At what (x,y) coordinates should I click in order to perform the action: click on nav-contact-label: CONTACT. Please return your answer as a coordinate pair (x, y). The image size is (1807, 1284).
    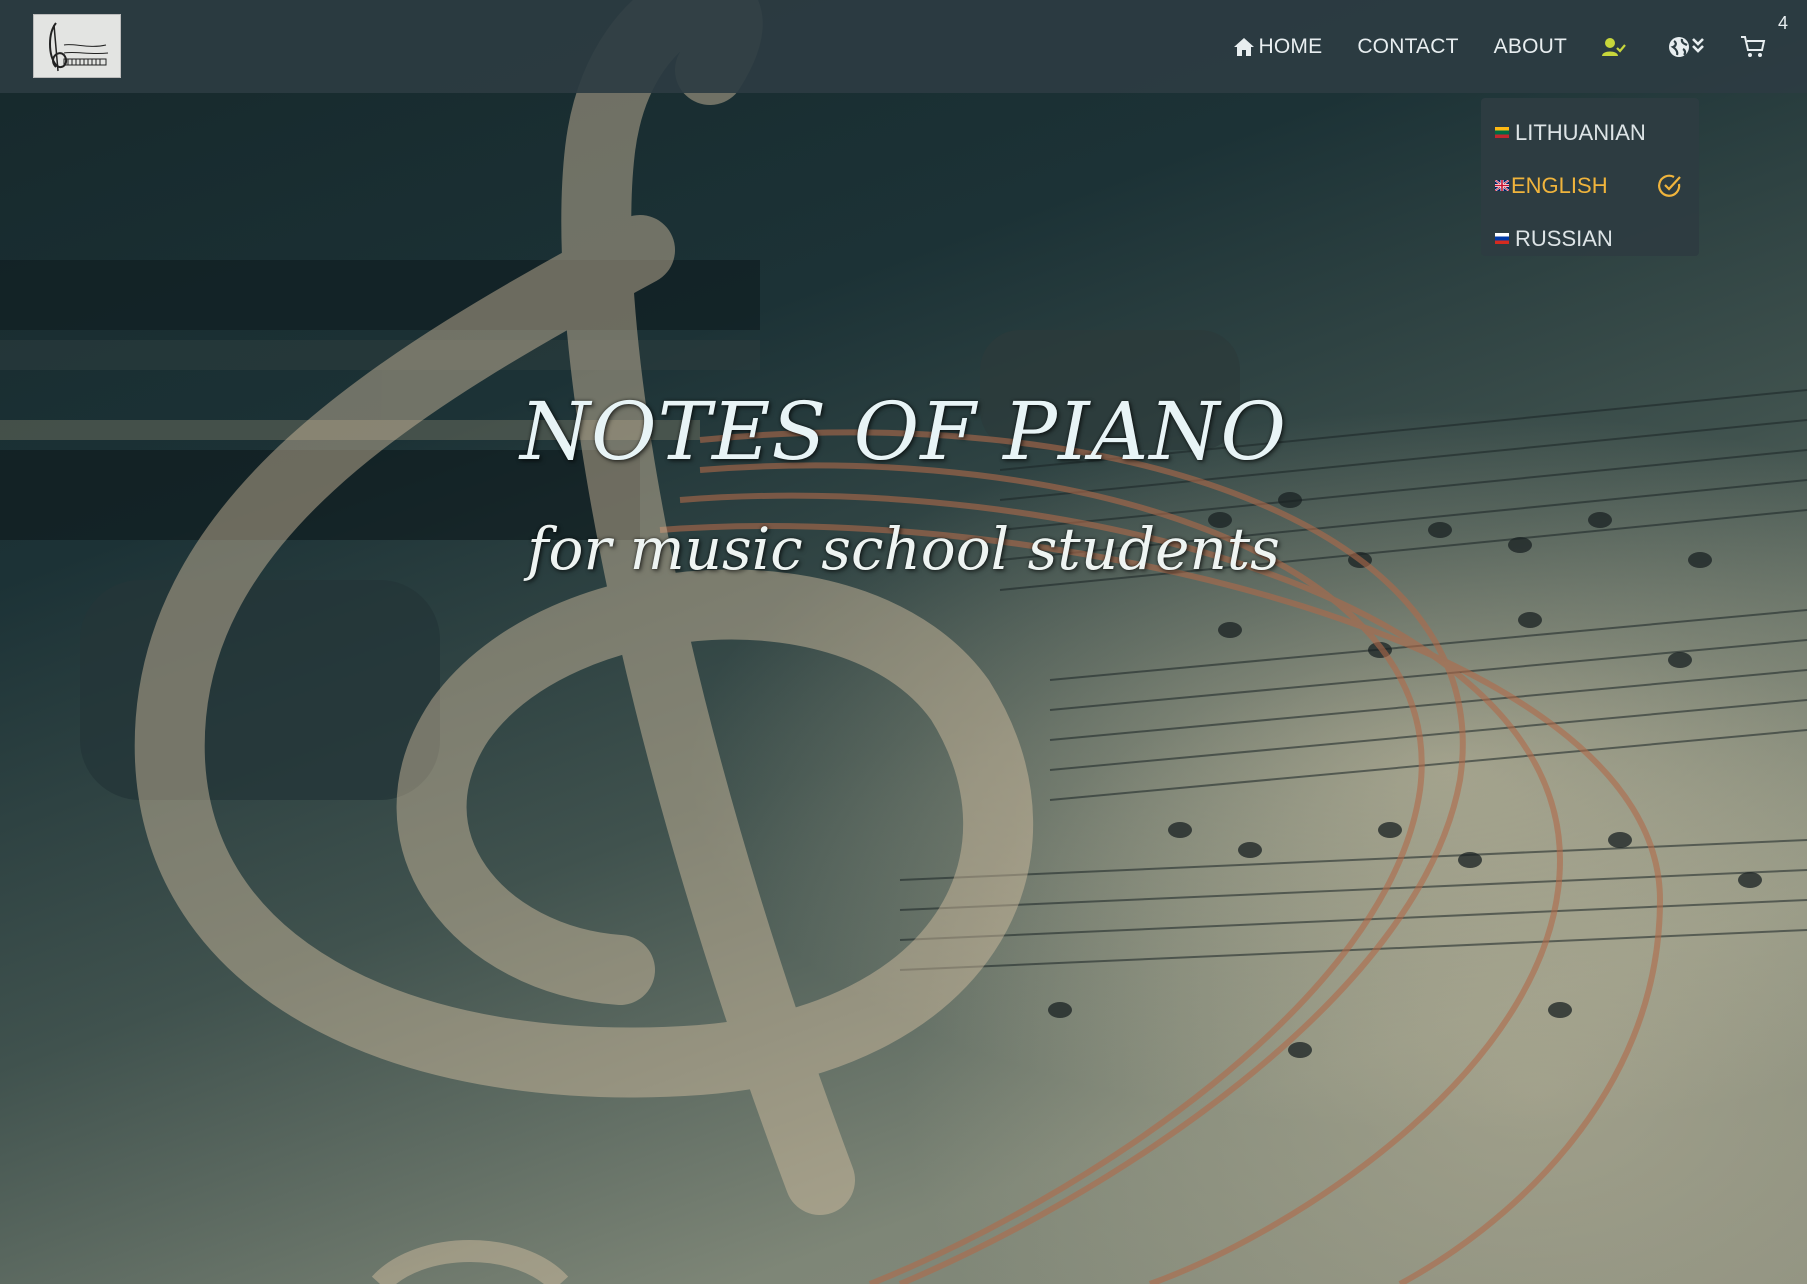
    Looking at the image, I should click on (1408, 46).